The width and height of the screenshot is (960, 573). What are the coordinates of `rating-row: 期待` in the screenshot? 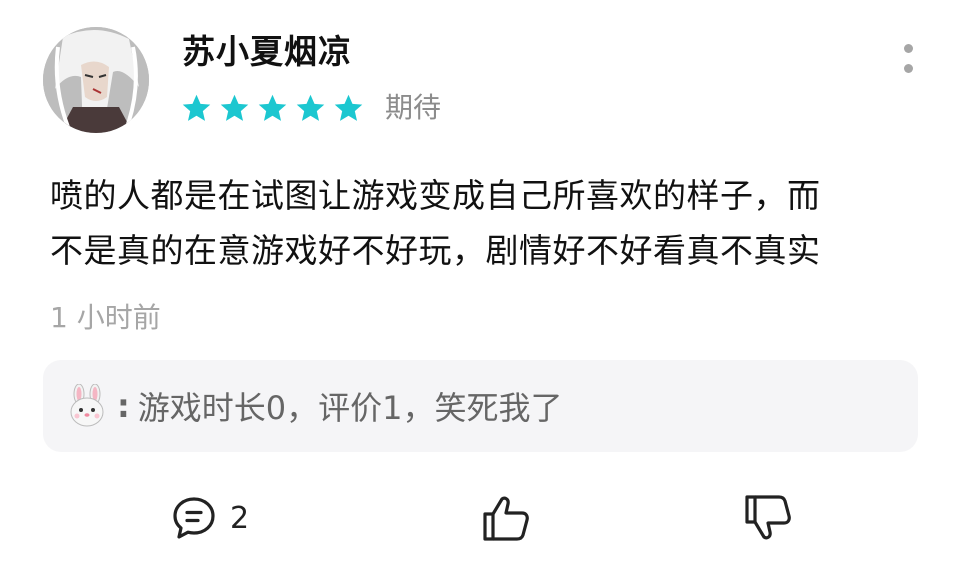 It's located at (310, 108).